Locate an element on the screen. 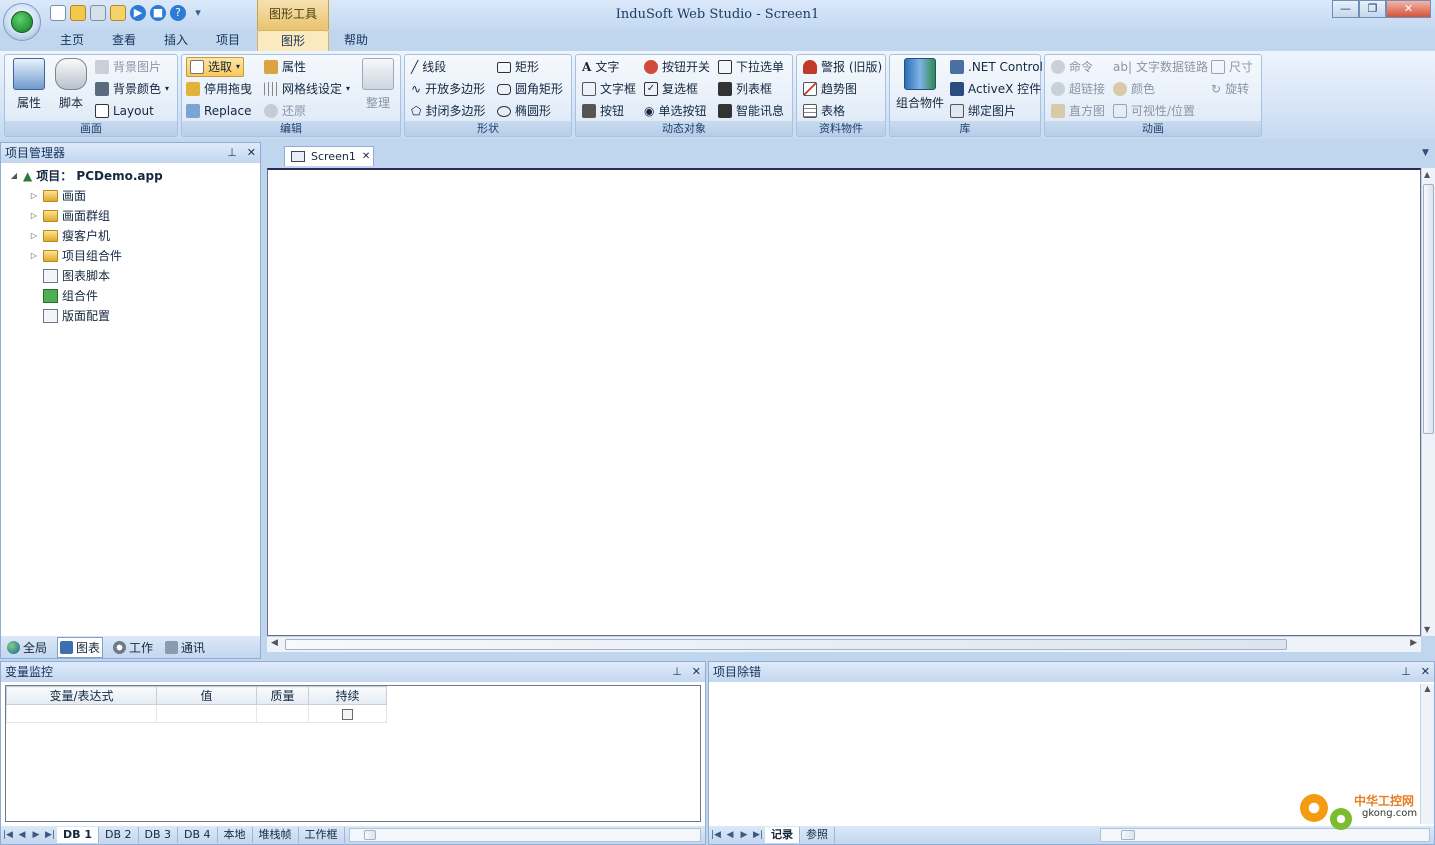 This screenshot has height=845, width=1435. command-animation-button: 命令 is located at coordinates (1072, 67).